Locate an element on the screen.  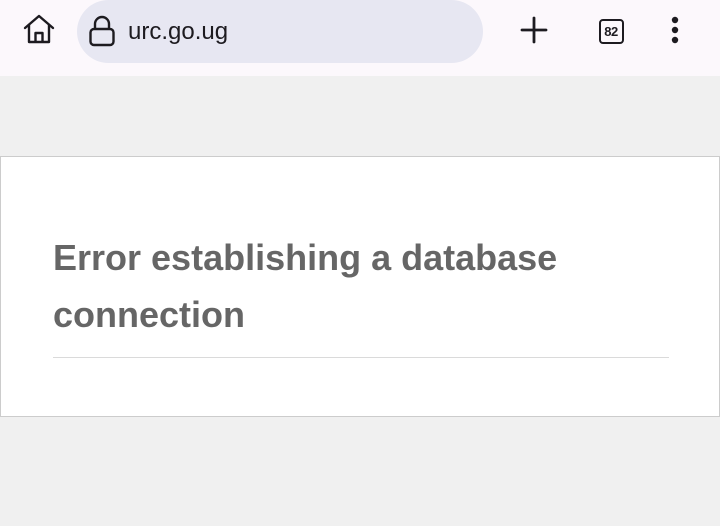
more-vert-icon is located at coordinates (675, 32).